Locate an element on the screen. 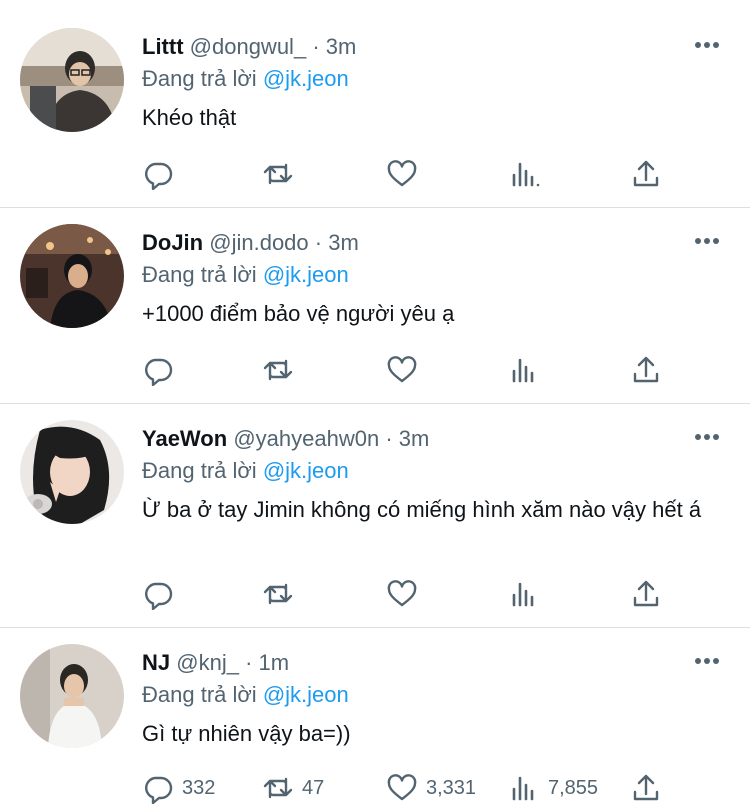 Image resolution: width=750 pixels, height=809 pixels. tweet-header: NJ @knj_ · 1m is located at coordinates (215, 663).